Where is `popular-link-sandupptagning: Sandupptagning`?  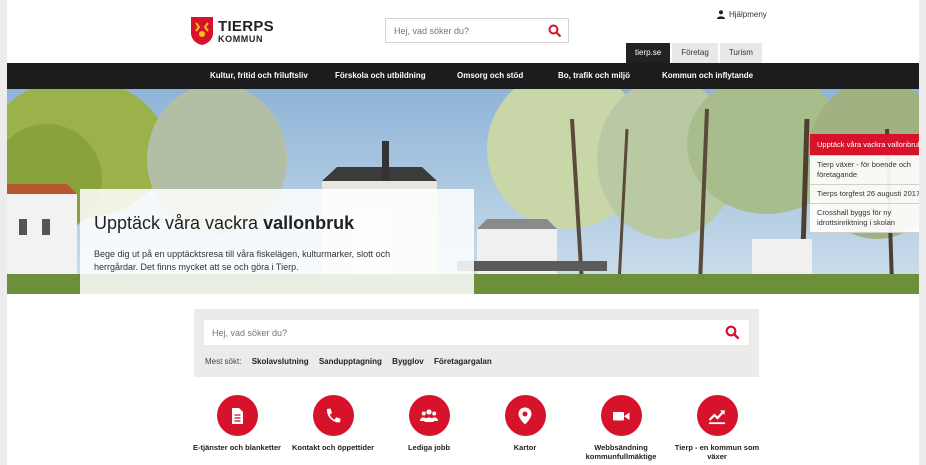
popular-link-sandupptagning: Sandupptagning is located at coordinates (350, 361).